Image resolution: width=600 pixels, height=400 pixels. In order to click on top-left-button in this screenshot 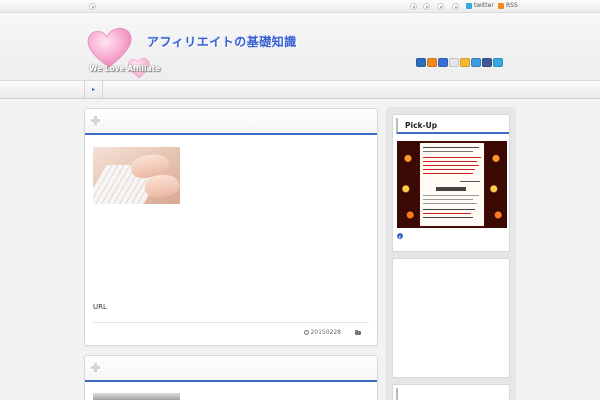, I will do `click(92, 6)`.